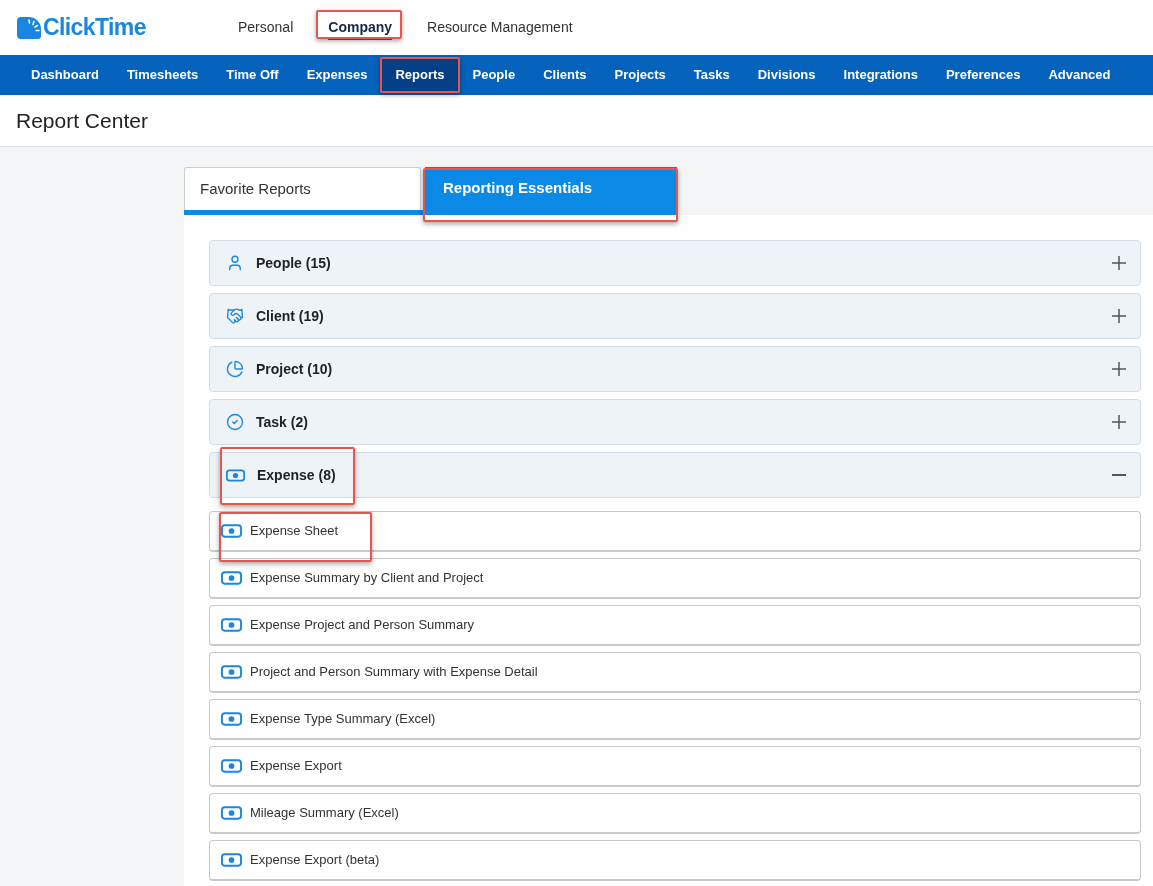 The image size is (1153, 886). Describe the element at coordinates (640, 75) in the screenshot. I see `nav-item: Projects` at that location.